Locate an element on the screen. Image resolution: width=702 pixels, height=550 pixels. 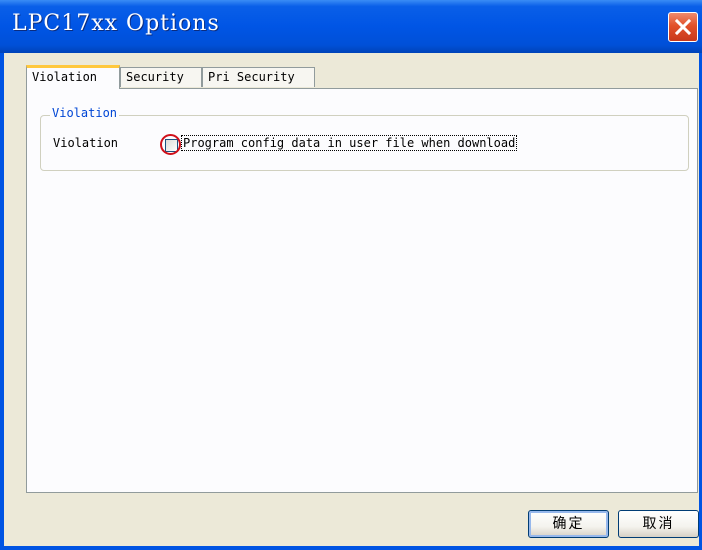
tab-security-label: Security is located at coordinates (155, 77).